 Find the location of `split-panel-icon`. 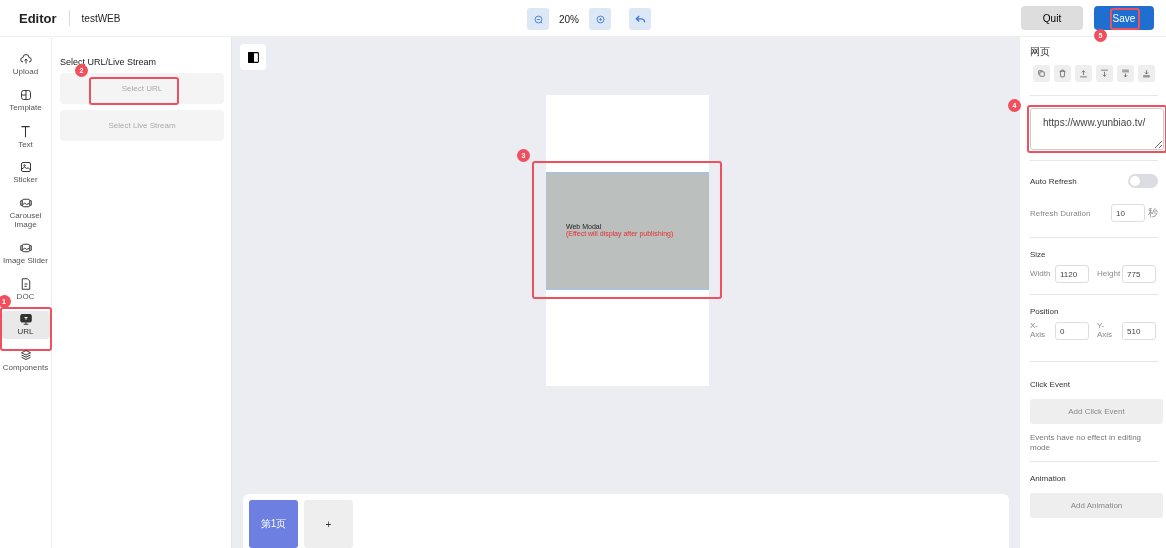

split-panel-icon is located at coordinates (253, 57).